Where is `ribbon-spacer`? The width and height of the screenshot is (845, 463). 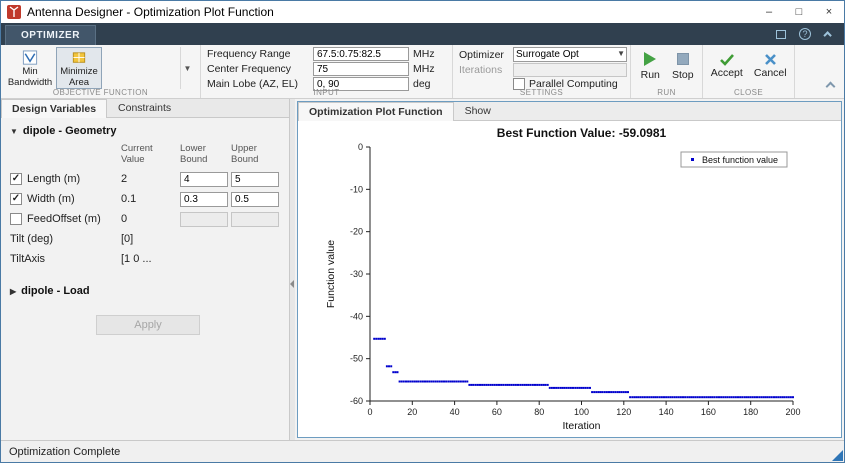 ribbon-spacer is located at coordinates (819, 71).